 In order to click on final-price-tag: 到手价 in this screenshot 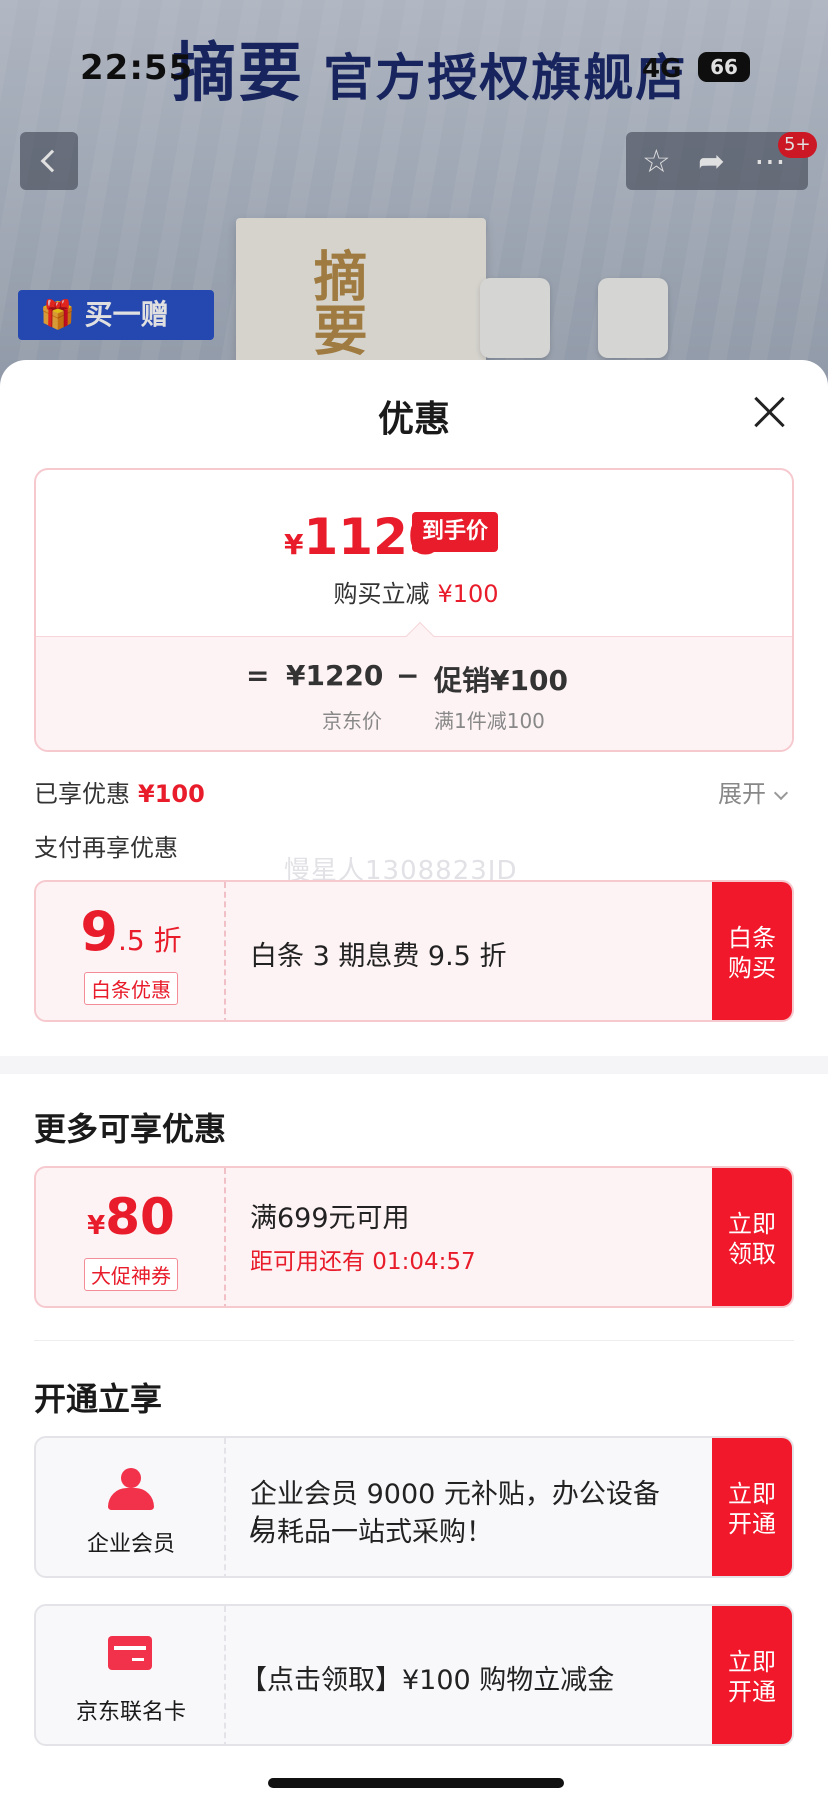, I will do `click(455, 532)`.